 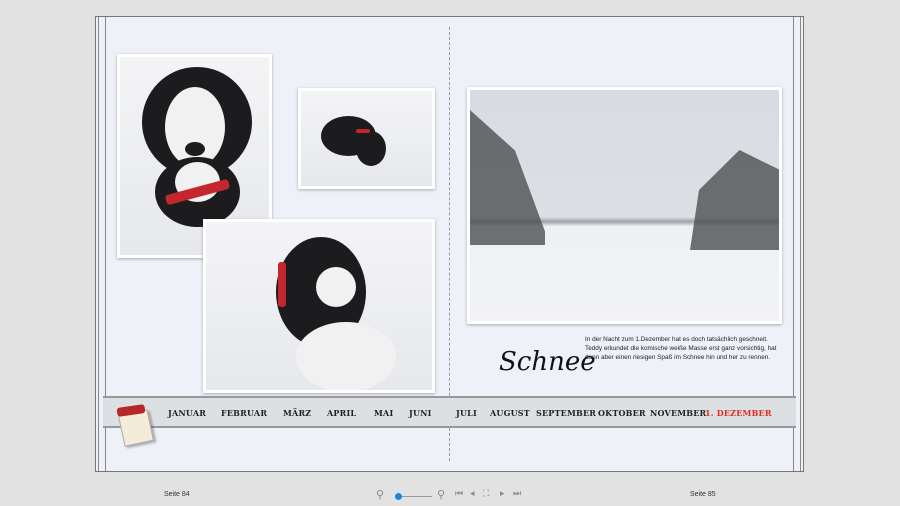 What do you see at coordinates (486, 493) in the screenshot?
I see `fit-page-icon: ⛶` at bounding box center [486, 493].